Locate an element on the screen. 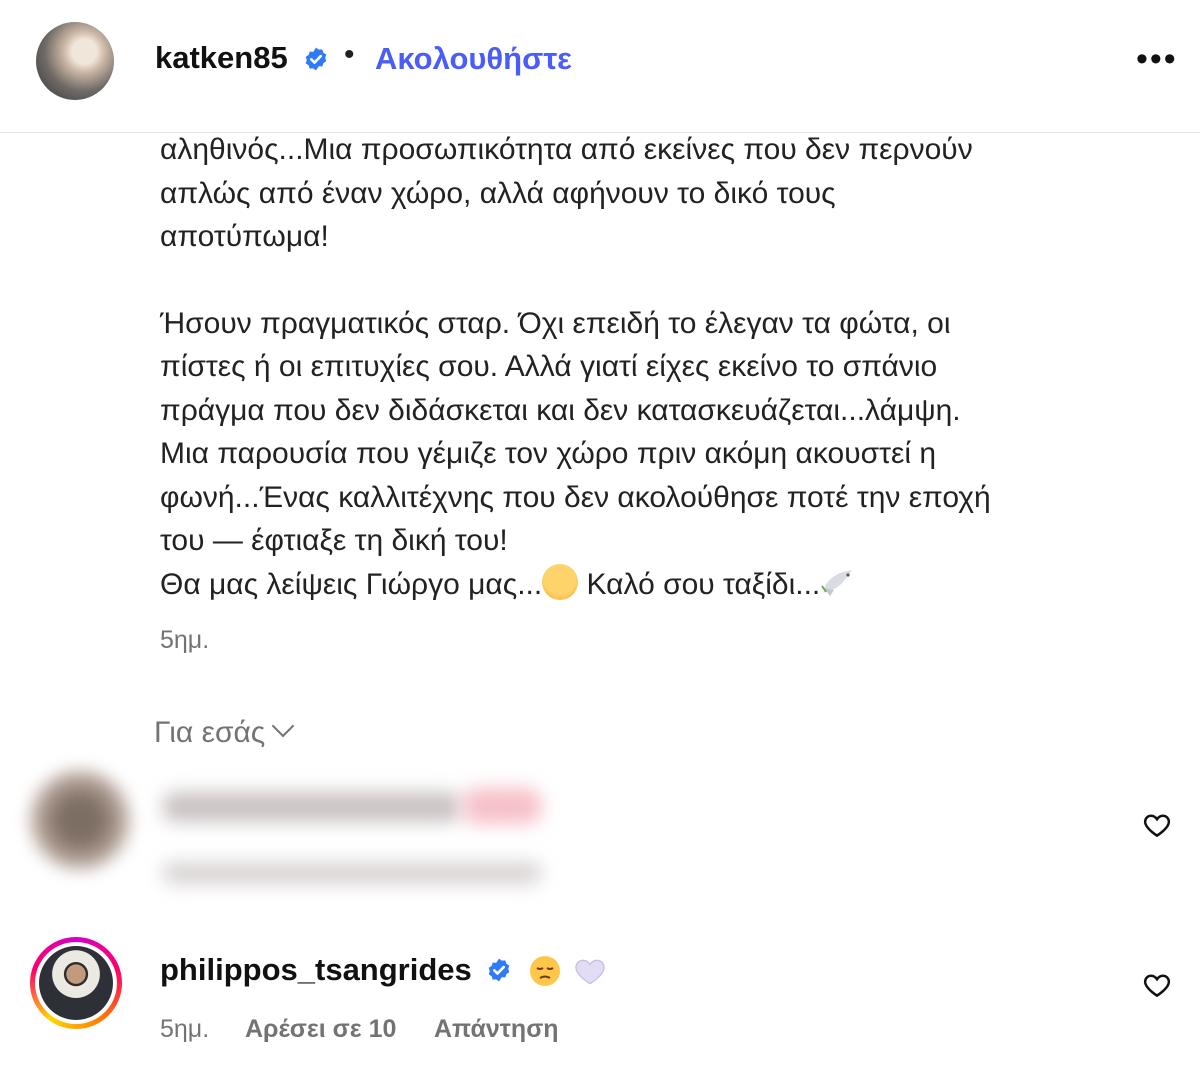  commenter-avatar is located at coordinates (76, 983).